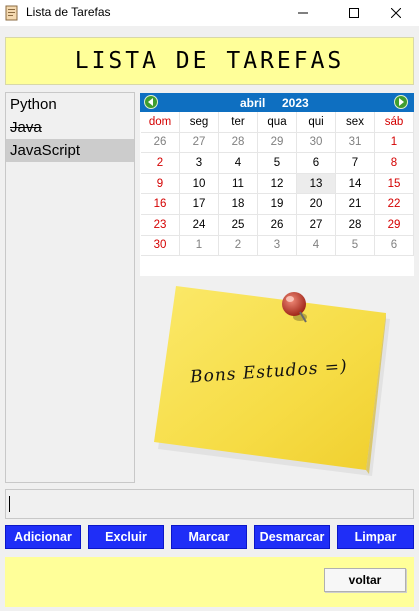 This screenshot has width=419, height=611. I want to click on weekday-header: sáb, so click(394, 122).